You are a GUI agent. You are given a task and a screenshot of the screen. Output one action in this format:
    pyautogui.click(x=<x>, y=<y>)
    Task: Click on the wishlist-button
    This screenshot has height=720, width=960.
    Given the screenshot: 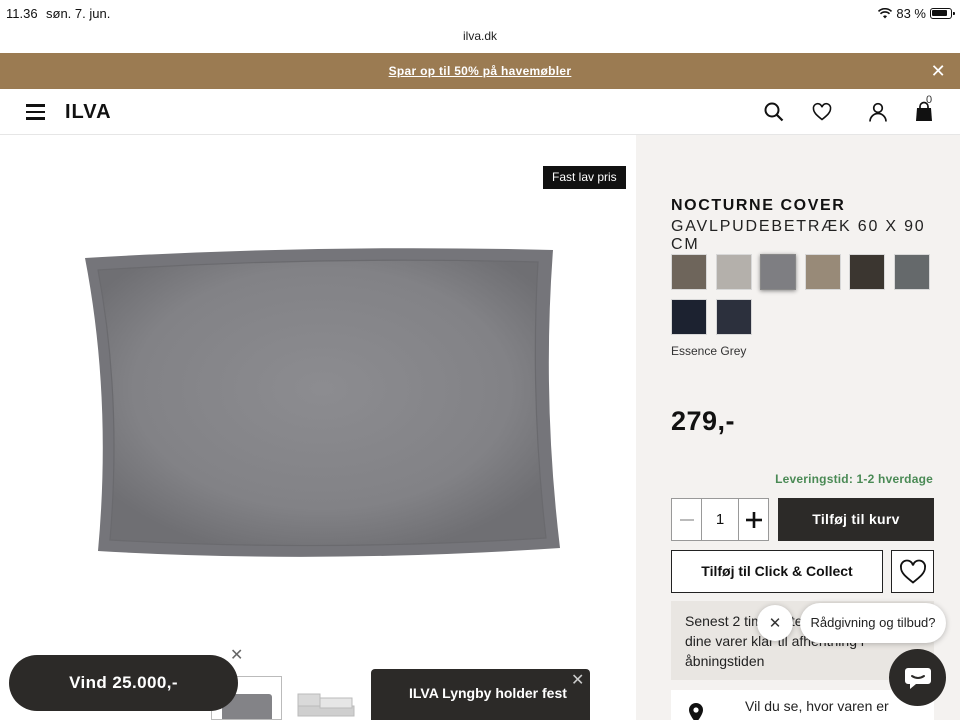 What is the action you would take?
    pyautogui.click(x=912, y=571)
    